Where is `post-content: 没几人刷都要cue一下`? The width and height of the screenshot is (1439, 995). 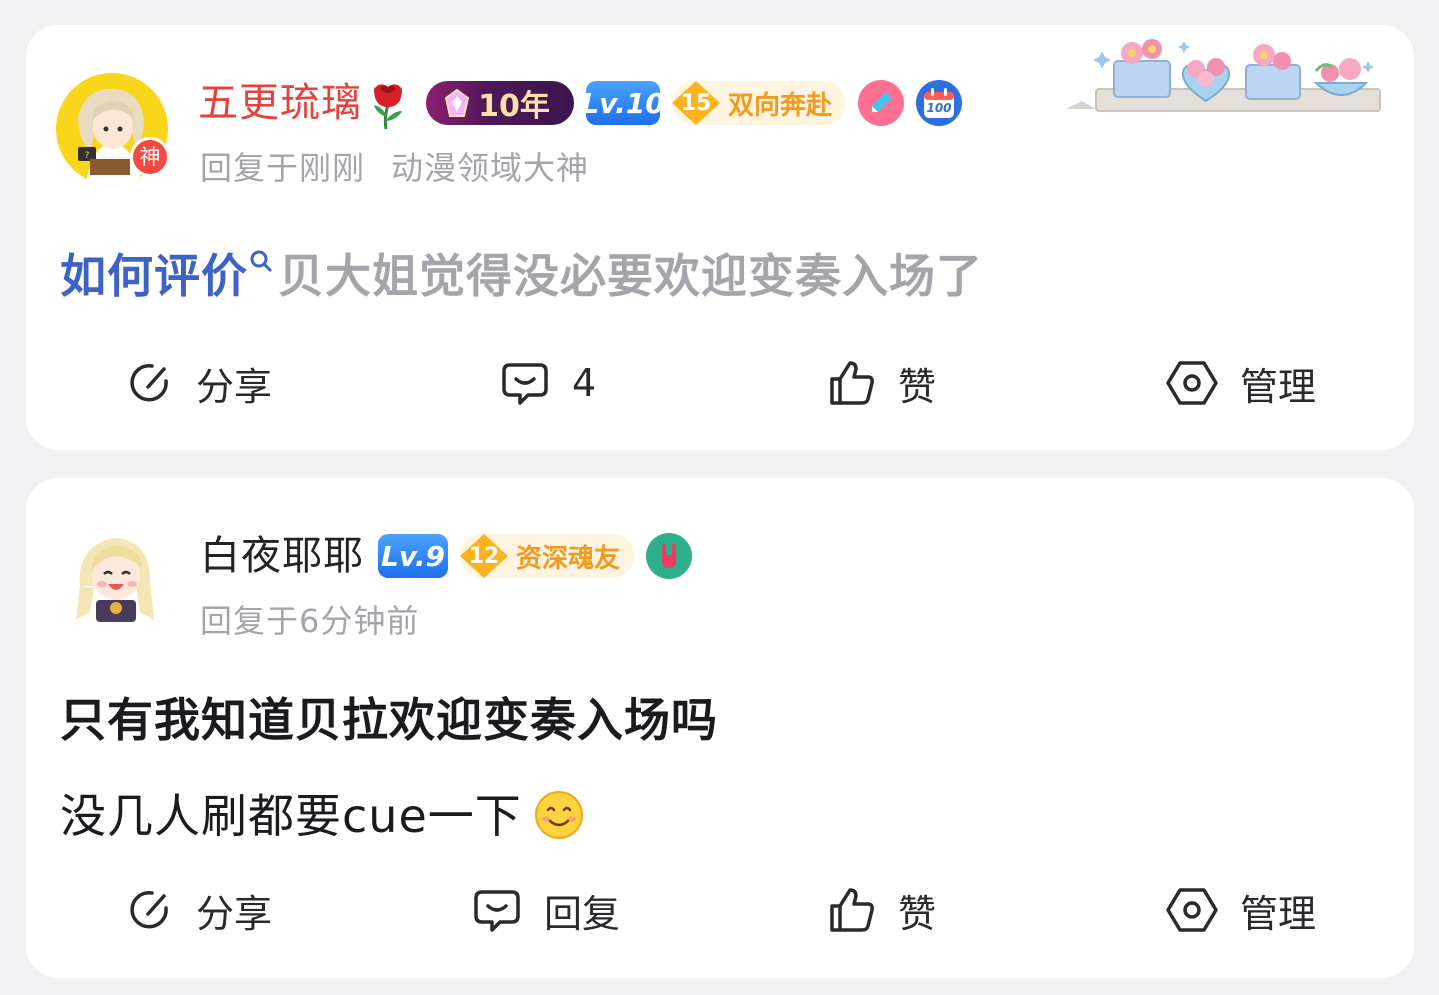
post-content: 没几人刷都要cue一下 is located at coordinates (322, 813).